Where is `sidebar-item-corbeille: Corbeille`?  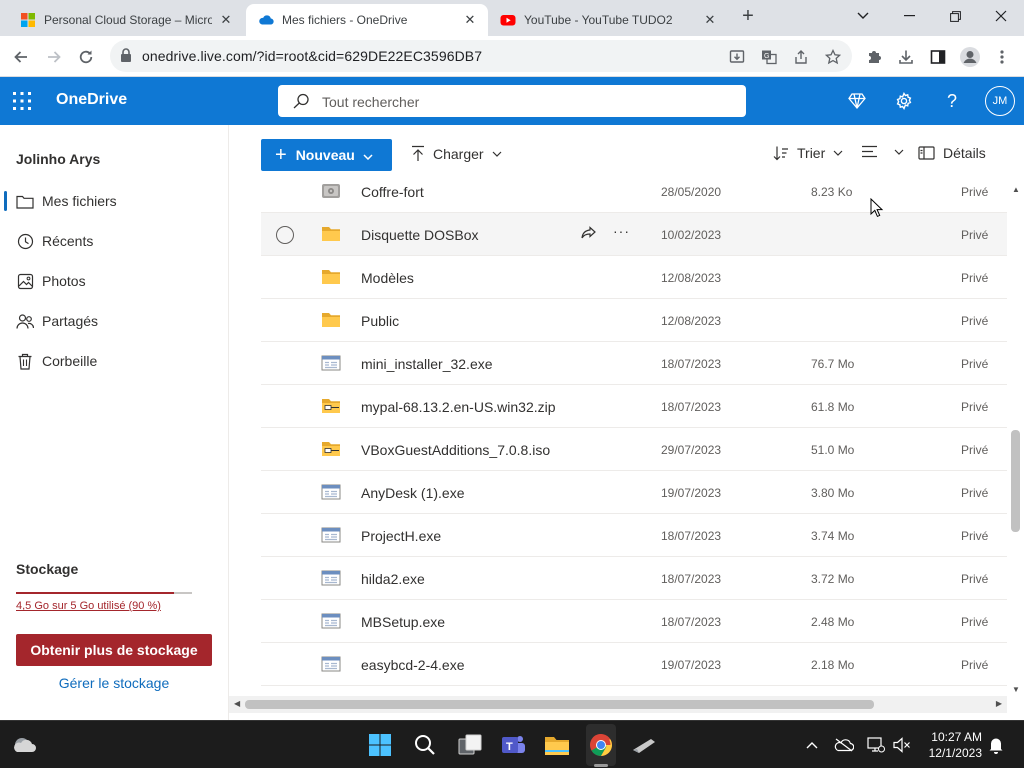 sidebar-item-corbeille: Corbeille is located at coordinates (114, 361).